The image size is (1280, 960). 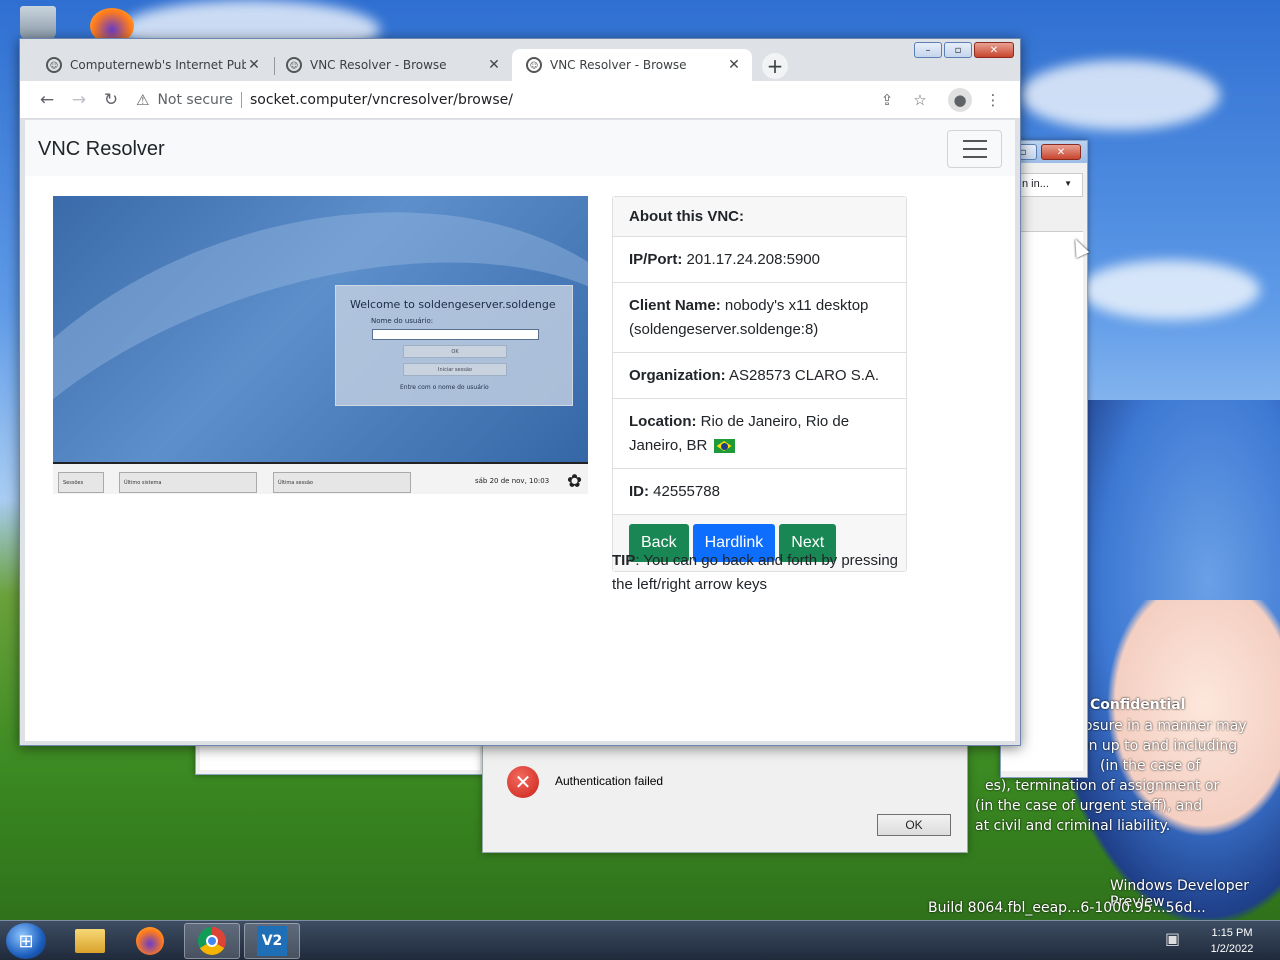 I want to click on organization-value: AS28573 CLARO S.A., so click(x=804, y=375).